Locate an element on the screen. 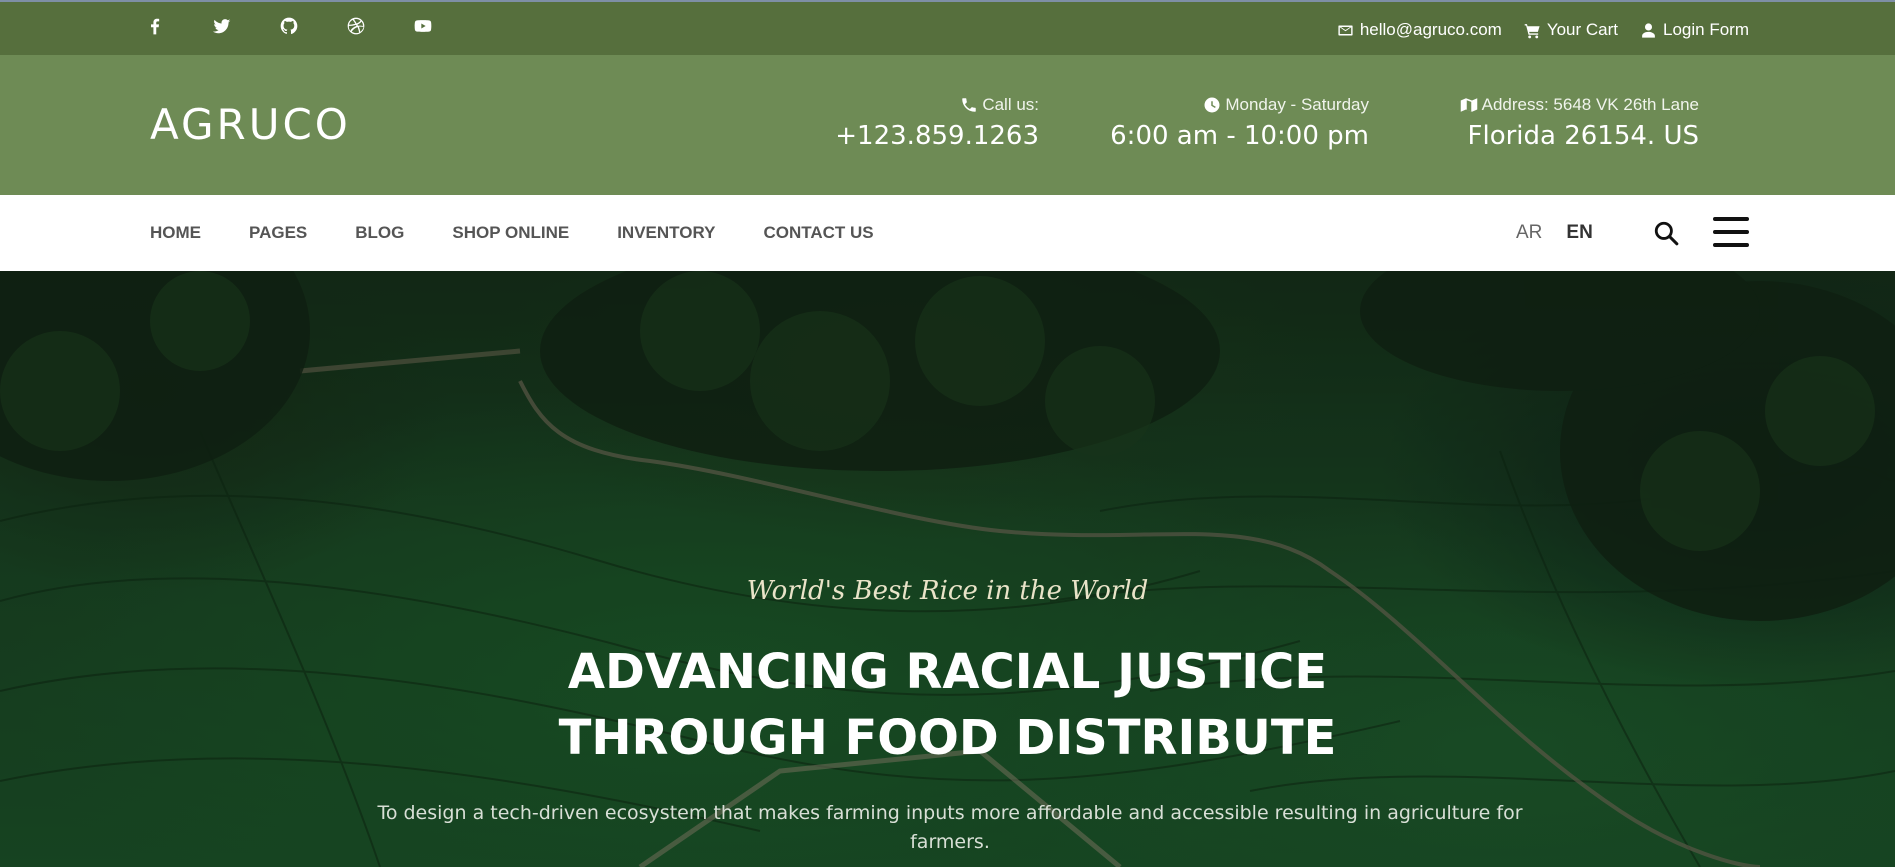  cart-icon is located at coordinates (1532, 30).